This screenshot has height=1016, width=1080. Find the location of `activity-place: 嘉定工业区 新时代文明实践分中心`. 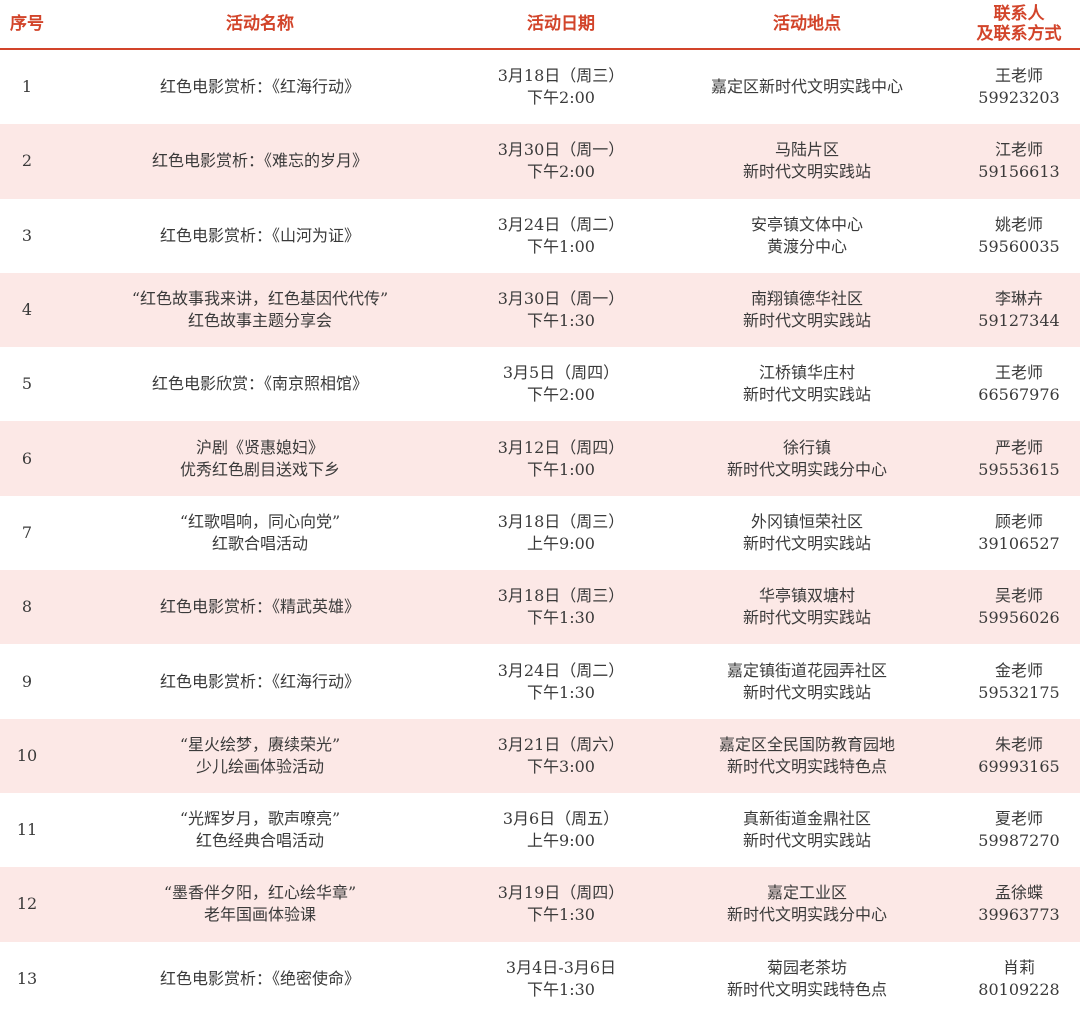

activity-place: 嘉定工业区 新时代文明实践分中心 is located at coordinates (807, 904).